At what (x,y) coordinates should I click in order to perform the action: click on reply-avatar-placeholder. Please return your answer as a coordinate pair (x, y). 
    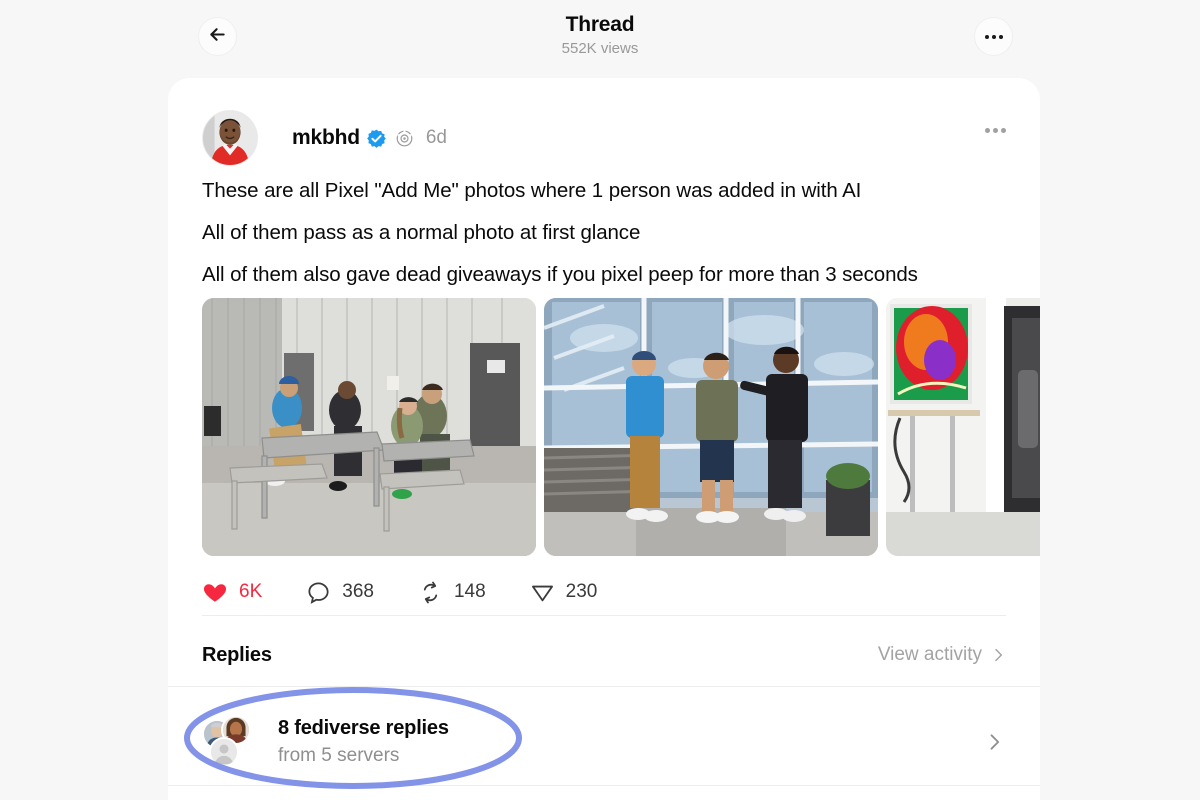
    Looking at the image, I should click on (224, 752).